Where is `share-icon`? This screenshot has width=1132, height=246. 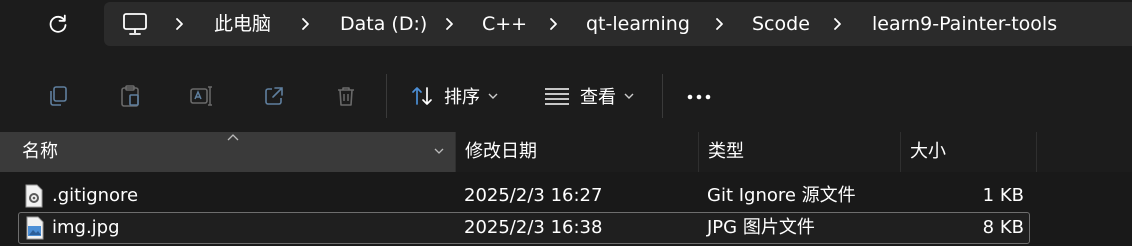 share-icon is located at coordinates (274, 96).